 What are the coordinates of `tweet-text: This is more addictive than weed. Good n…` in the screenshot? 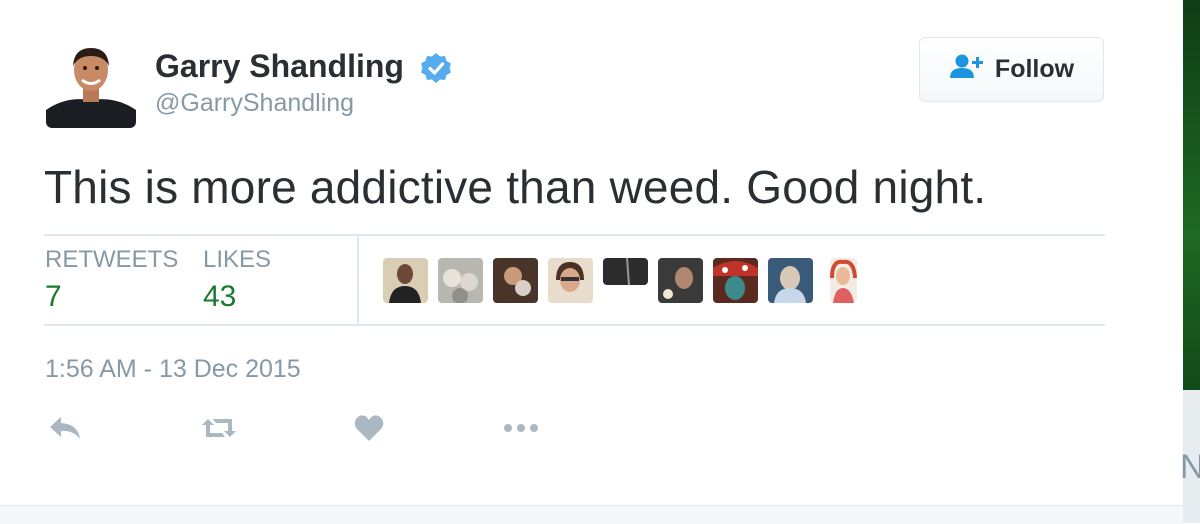 It's located at (515, 187).